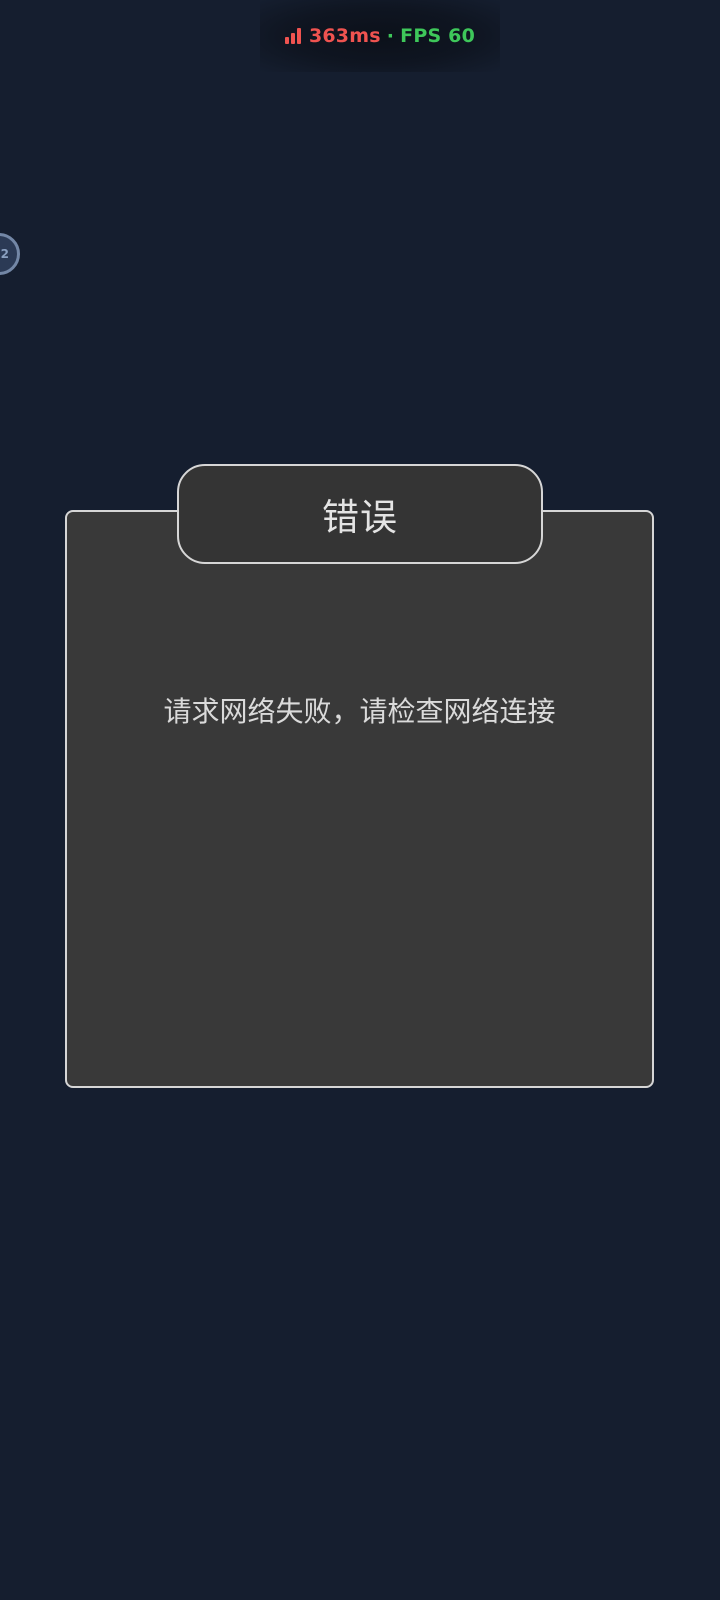 This screenshot has width=720, height=1600. I want to click on error-dialog-header: 错误, so click(360, 514).